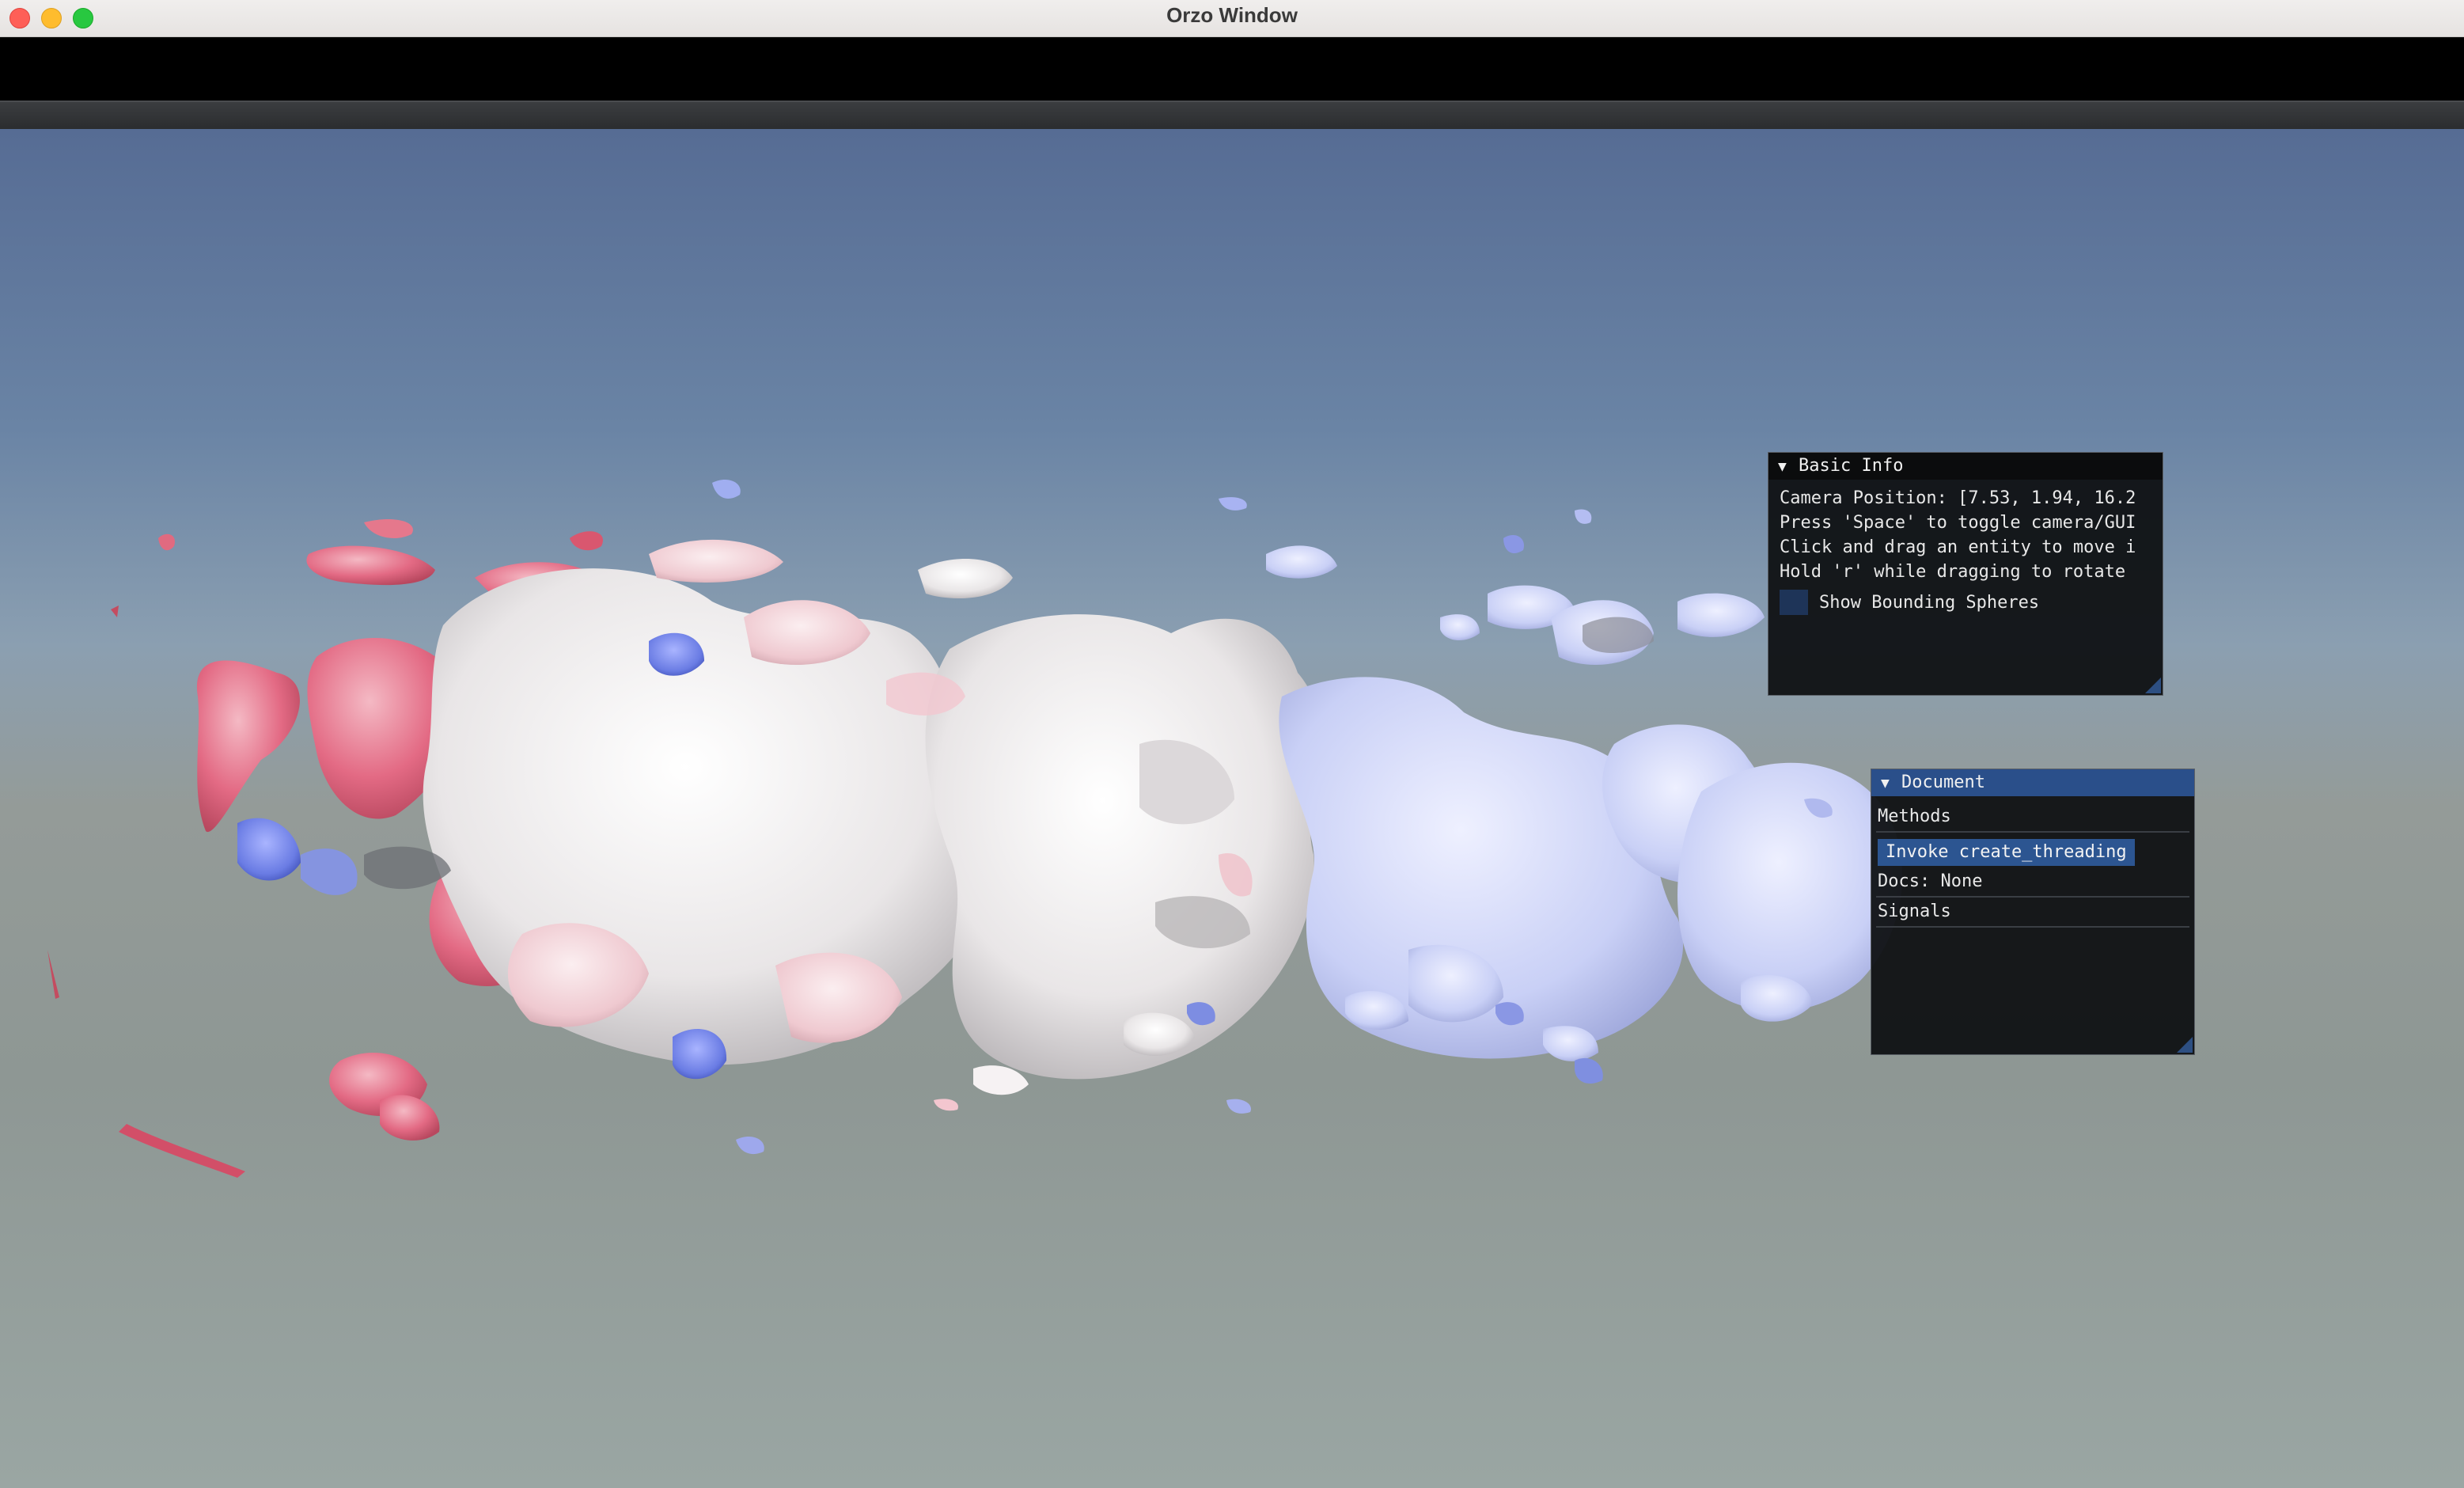 The height and width of the screenshot is (1488, 2464). What do you see at coordinates (1232, 116) in the screenshot?
I see `viewport-top-strip` at bounding box center [1232, 116].